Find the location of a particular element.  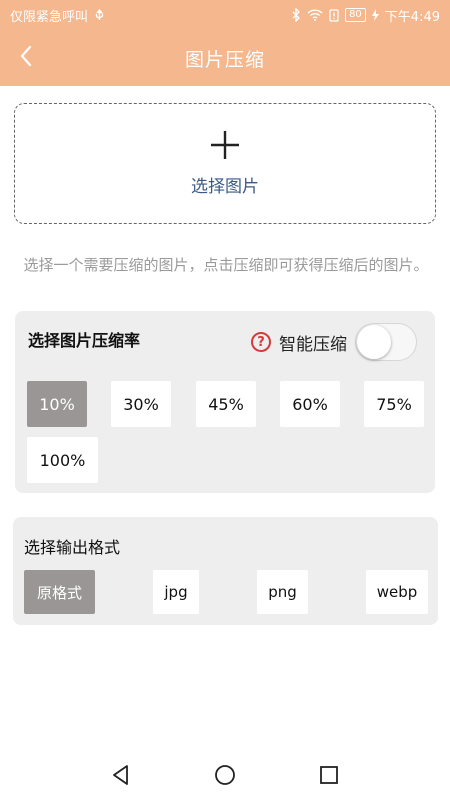

format-option-webp: webp is located at coordinates (397, 592).